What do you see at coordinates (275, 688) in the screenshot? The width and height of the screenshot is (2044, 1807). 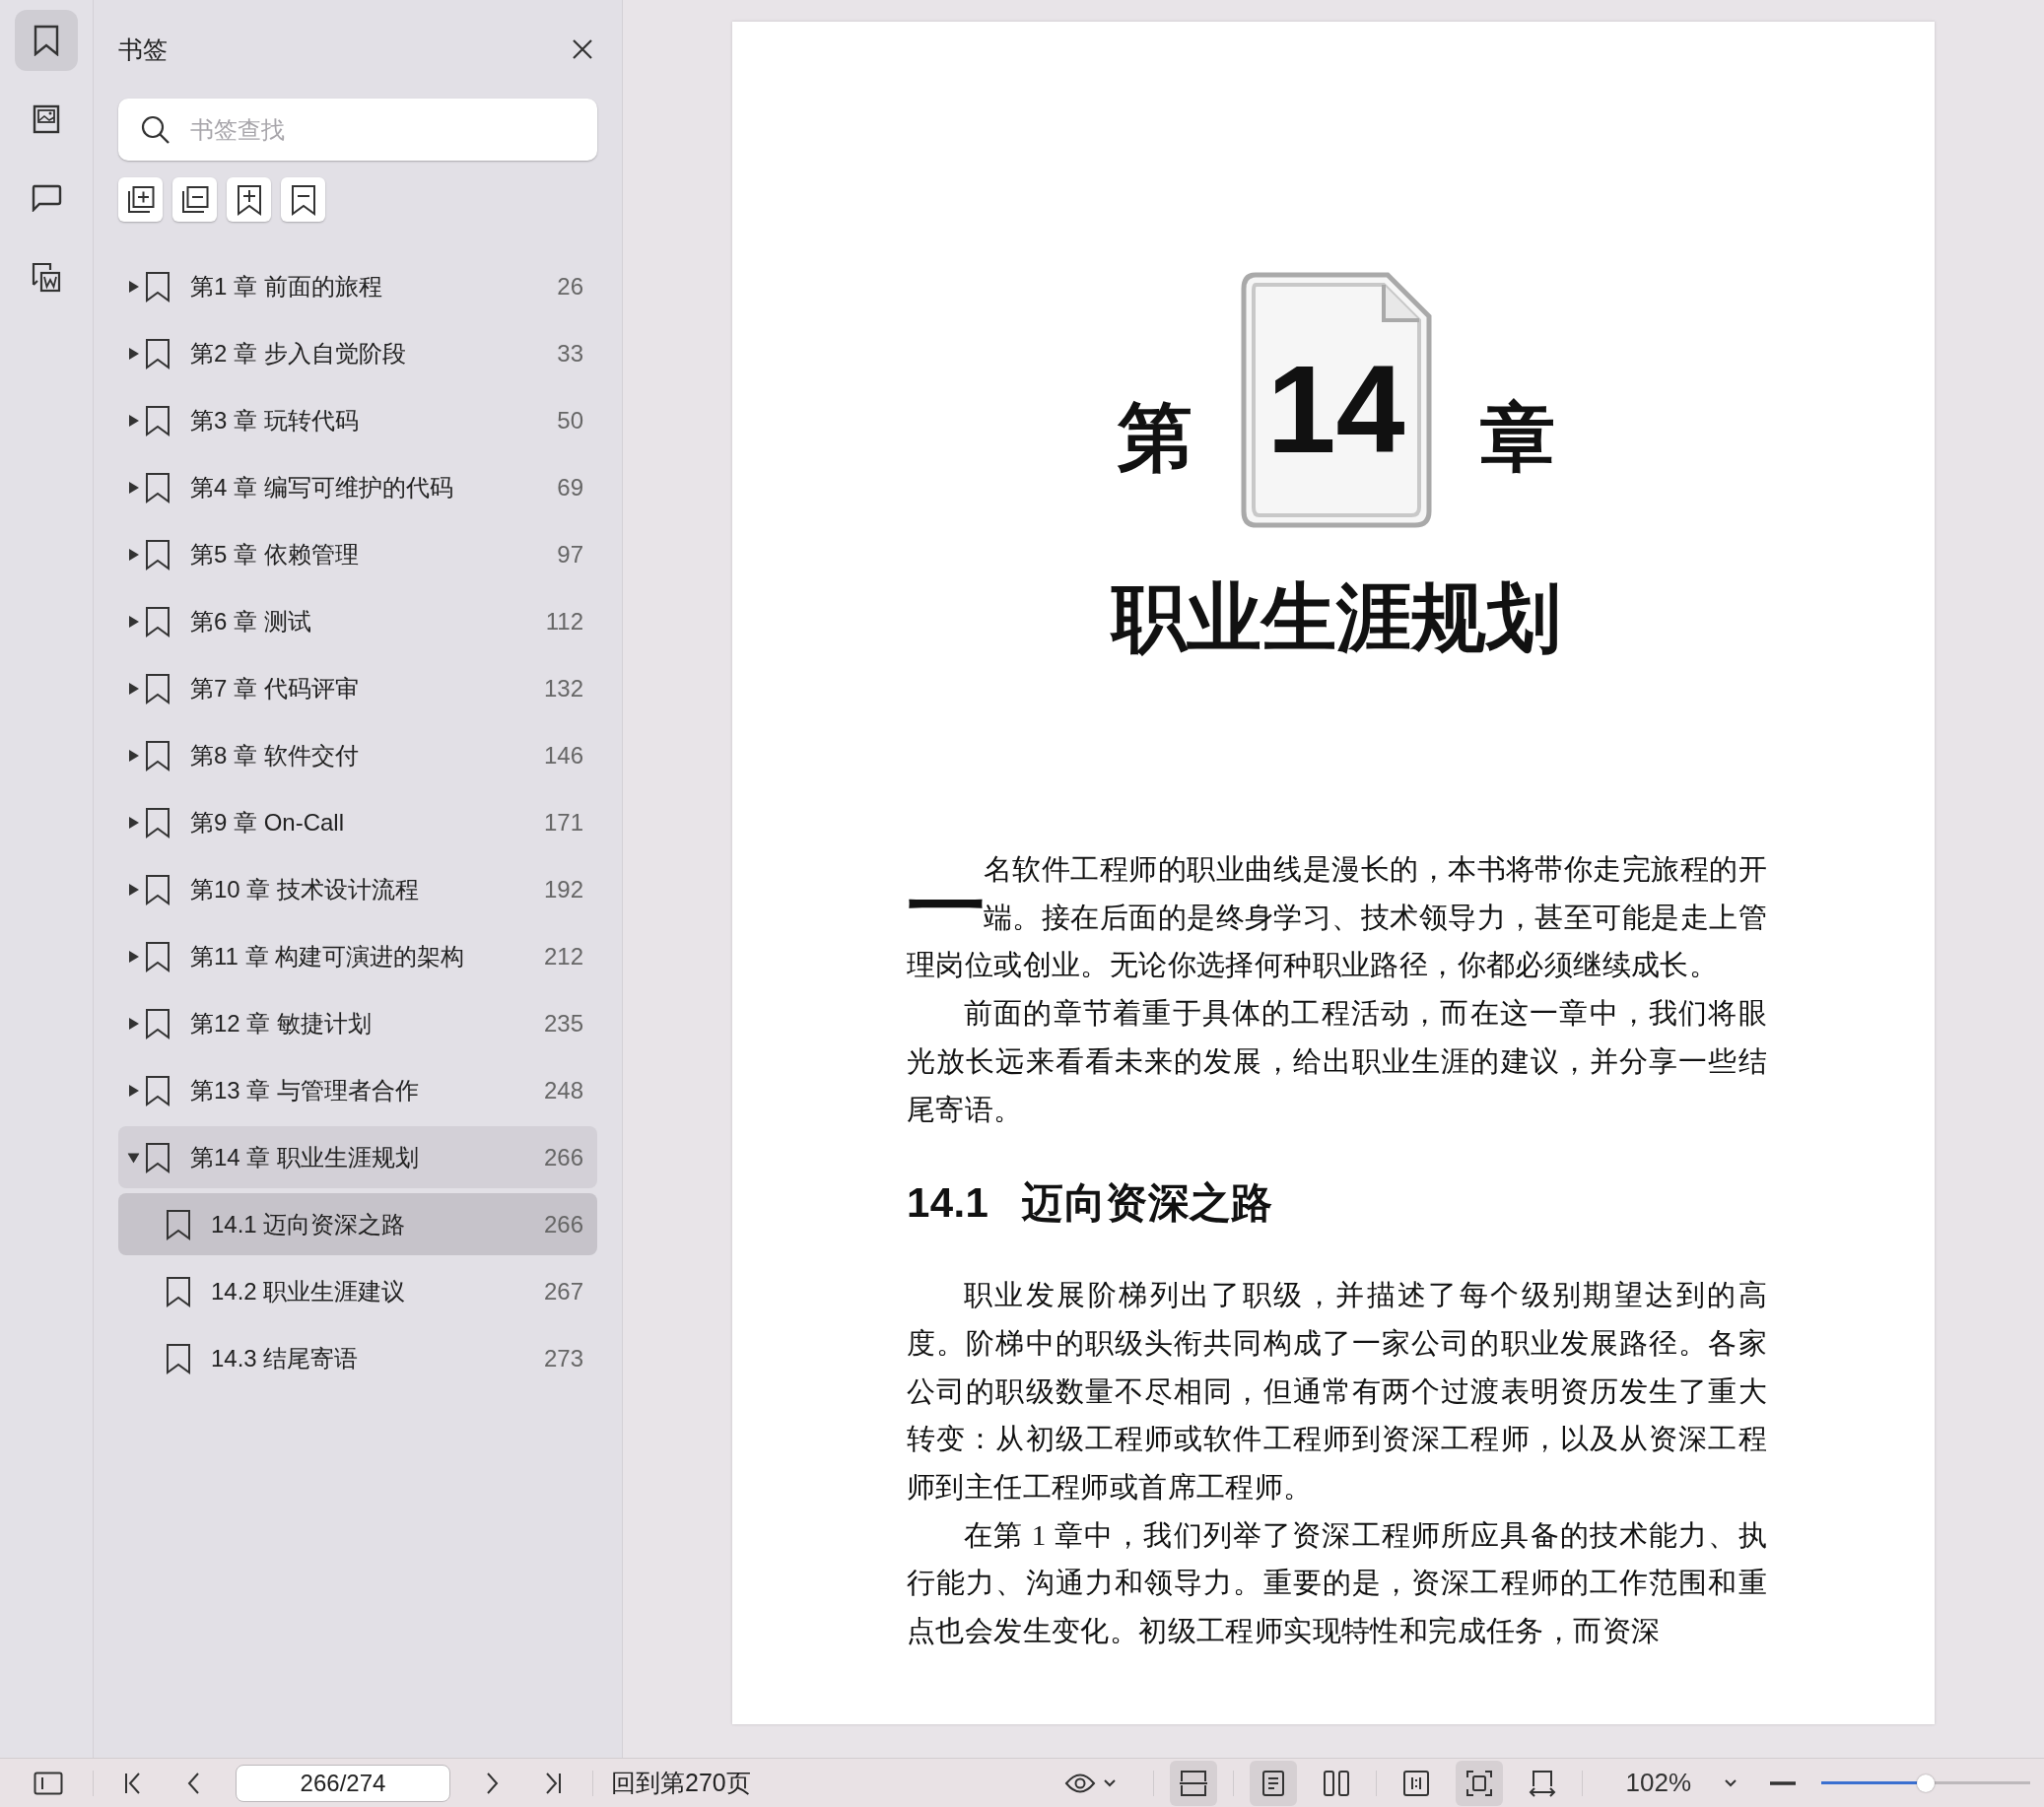 I see `bookmark-label: 第7 章 代码评审` at bounding box center [275, 688].